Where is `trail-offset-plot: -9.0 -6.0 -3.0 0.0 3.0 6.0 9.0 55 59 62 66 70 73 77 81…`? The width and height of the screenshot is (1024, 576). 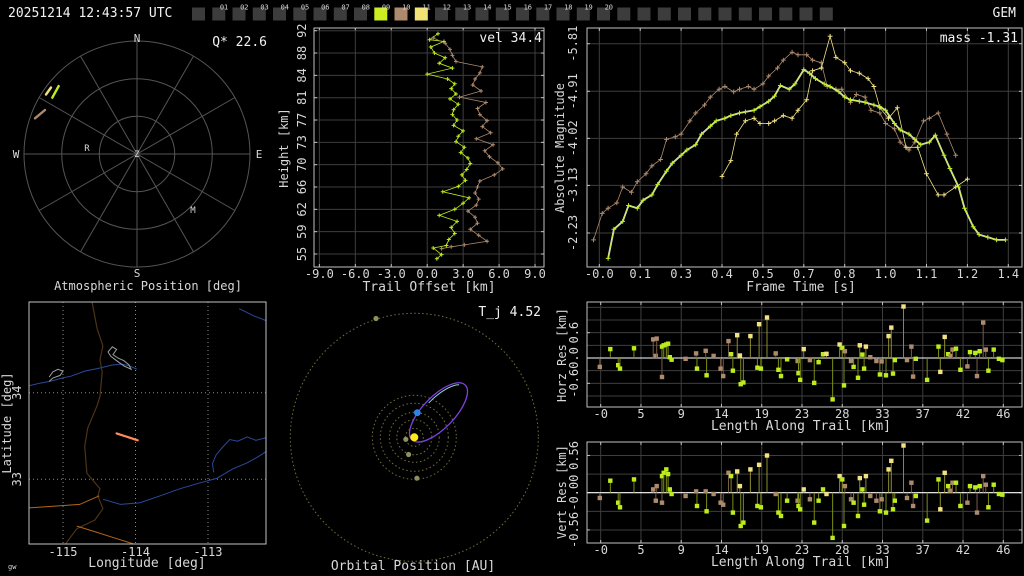
trail-offset-plot: -9.0 -6.0 -3.0 0.0 3.0 6.0 9.0 55 59 62 66 70 73 77 81… is located at coordinates (420, 152).